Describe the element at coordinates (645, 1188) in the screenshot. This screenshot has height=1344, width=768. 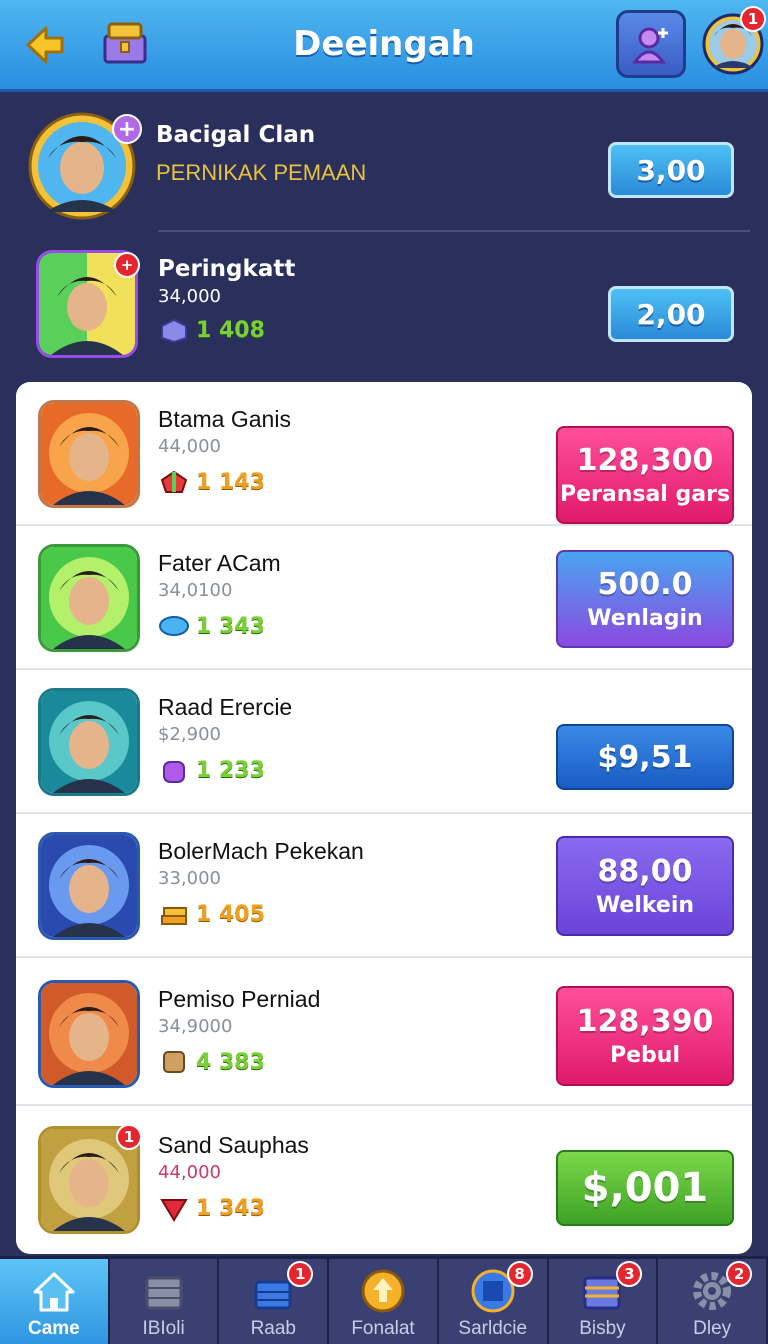
I see `action-button: $,001` at that location.